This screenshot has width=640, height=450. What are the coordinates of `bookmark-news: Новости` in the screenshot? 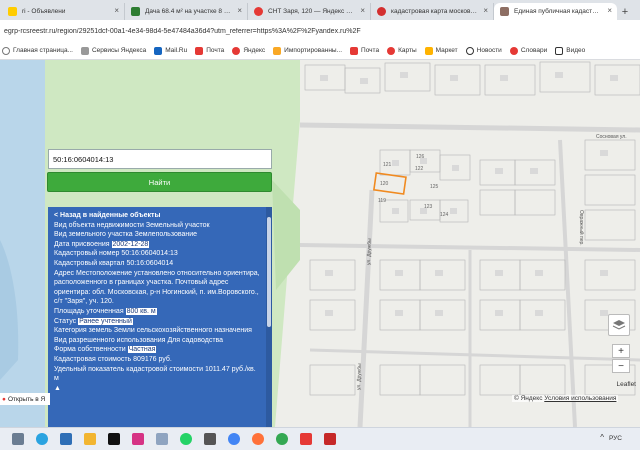 It's located at (483, 50).